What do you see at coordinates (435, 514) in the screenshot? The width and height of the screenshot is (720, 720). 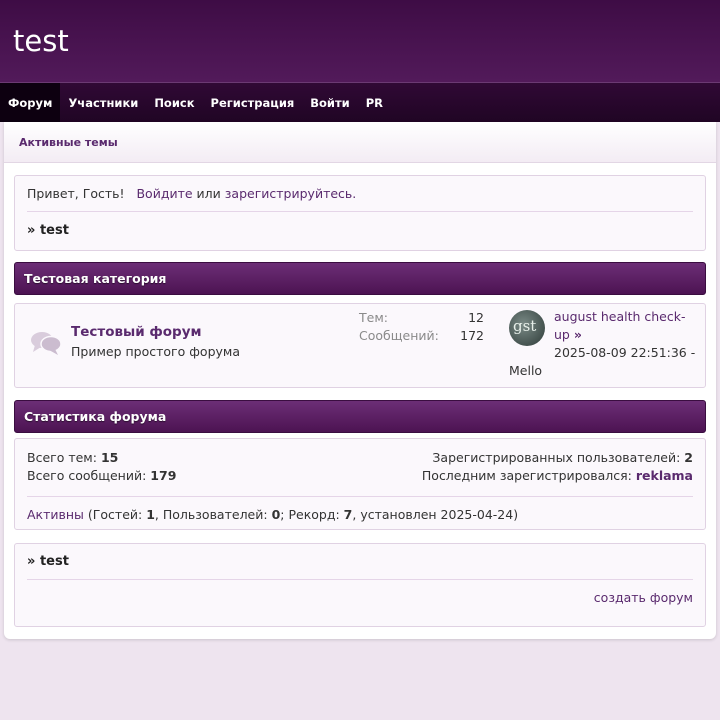 I see `record-date: , установлен 2025-04-24)` at bounding box center [435, 514].